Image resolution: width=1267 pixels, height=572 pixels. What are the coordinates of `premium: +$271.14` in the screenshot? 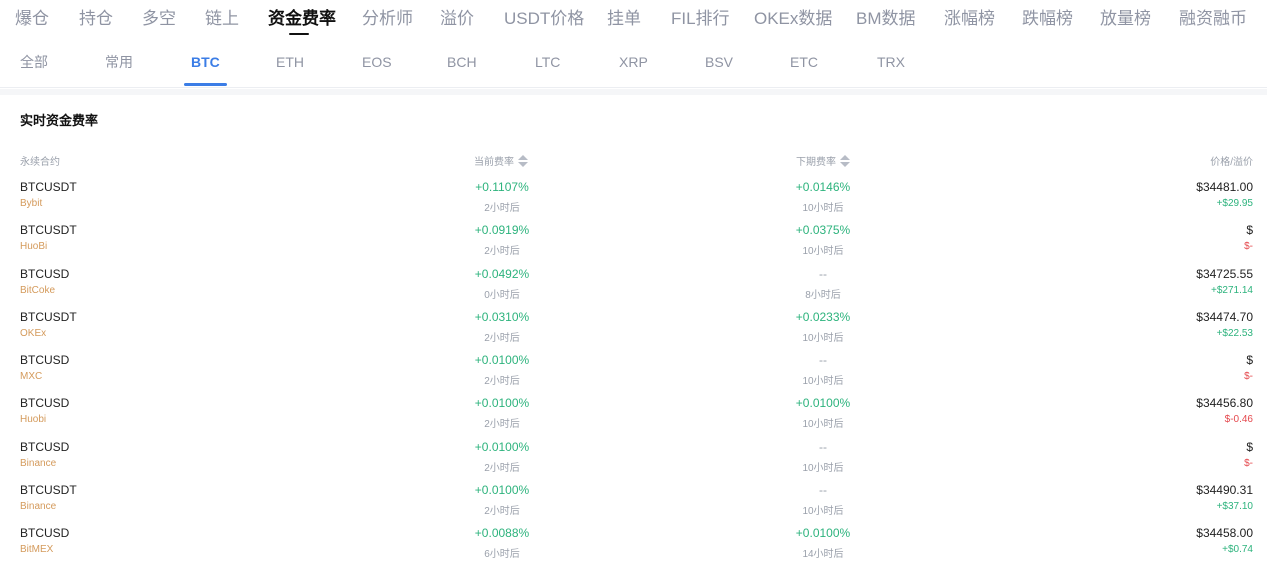 It's located at (1232, 290).